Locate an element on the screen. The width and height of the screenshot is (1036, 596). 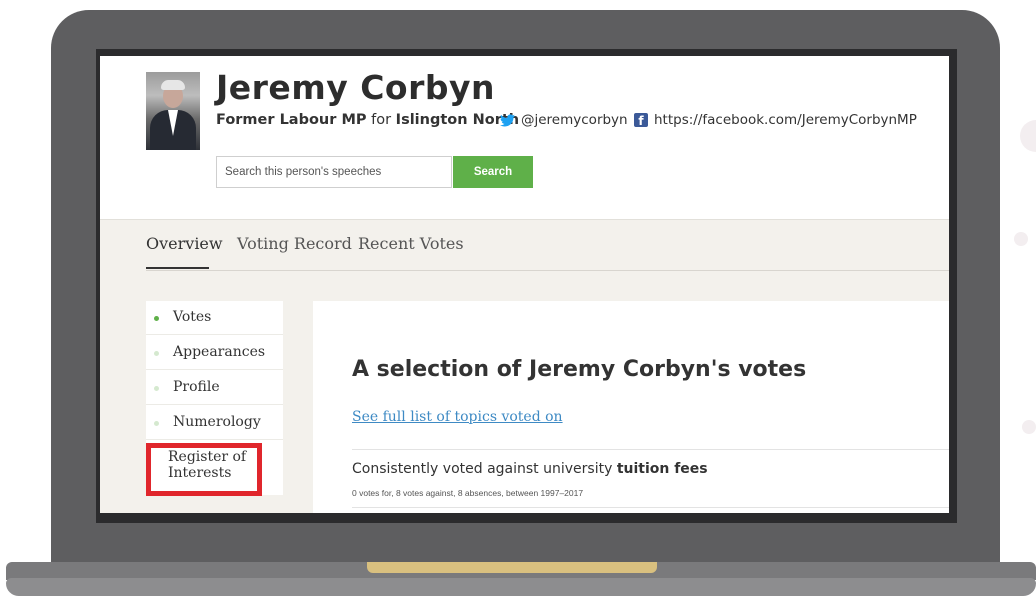
tabs-divider is located at coordinates (547, 270).